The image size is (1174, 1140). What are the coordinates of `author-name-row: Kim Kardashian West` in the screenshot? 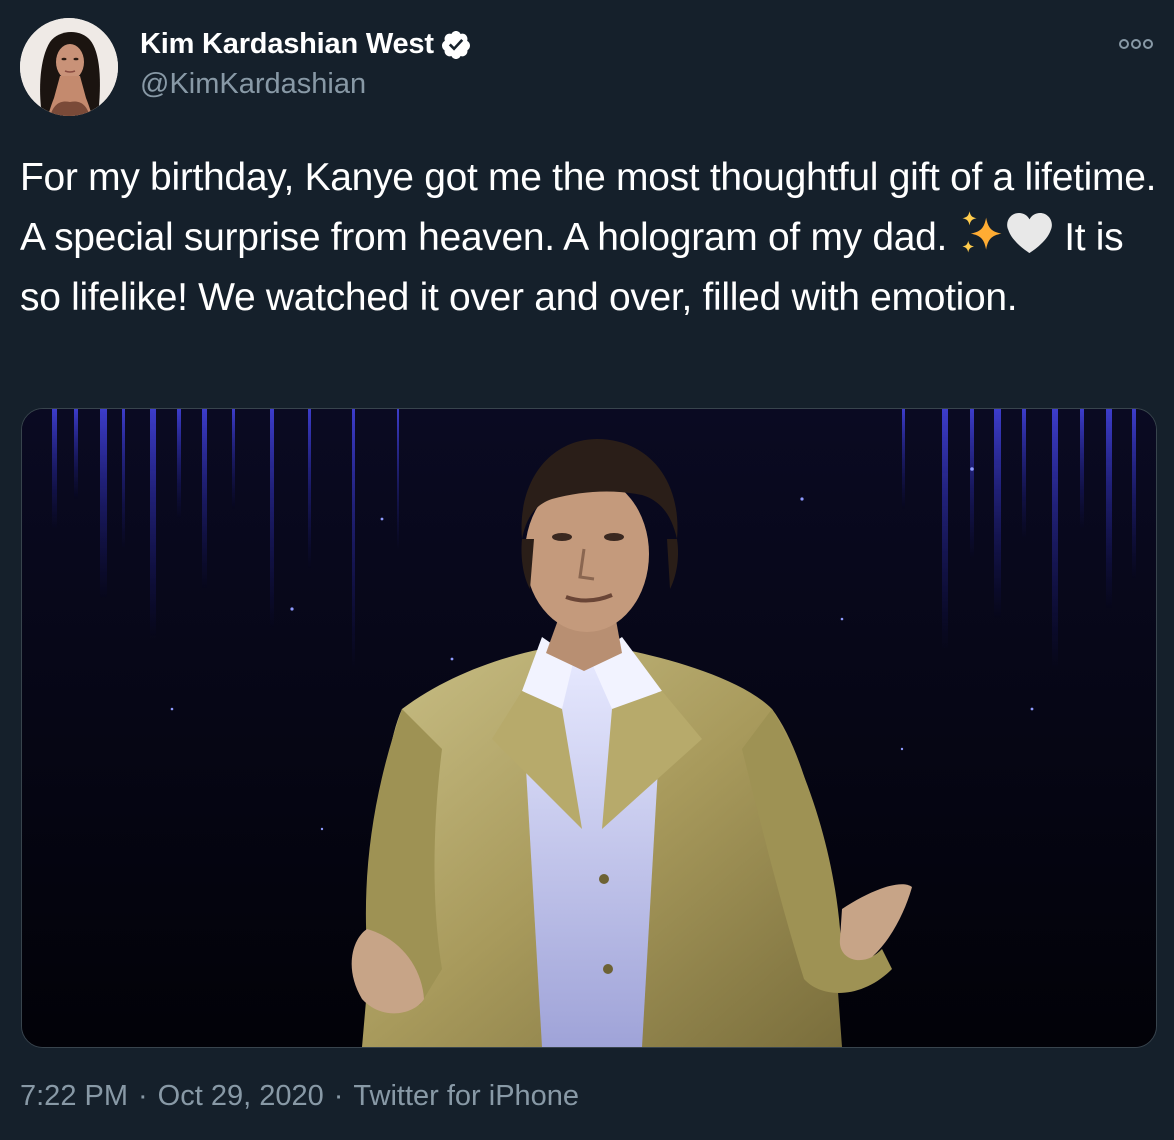 It's located at (306, 44).